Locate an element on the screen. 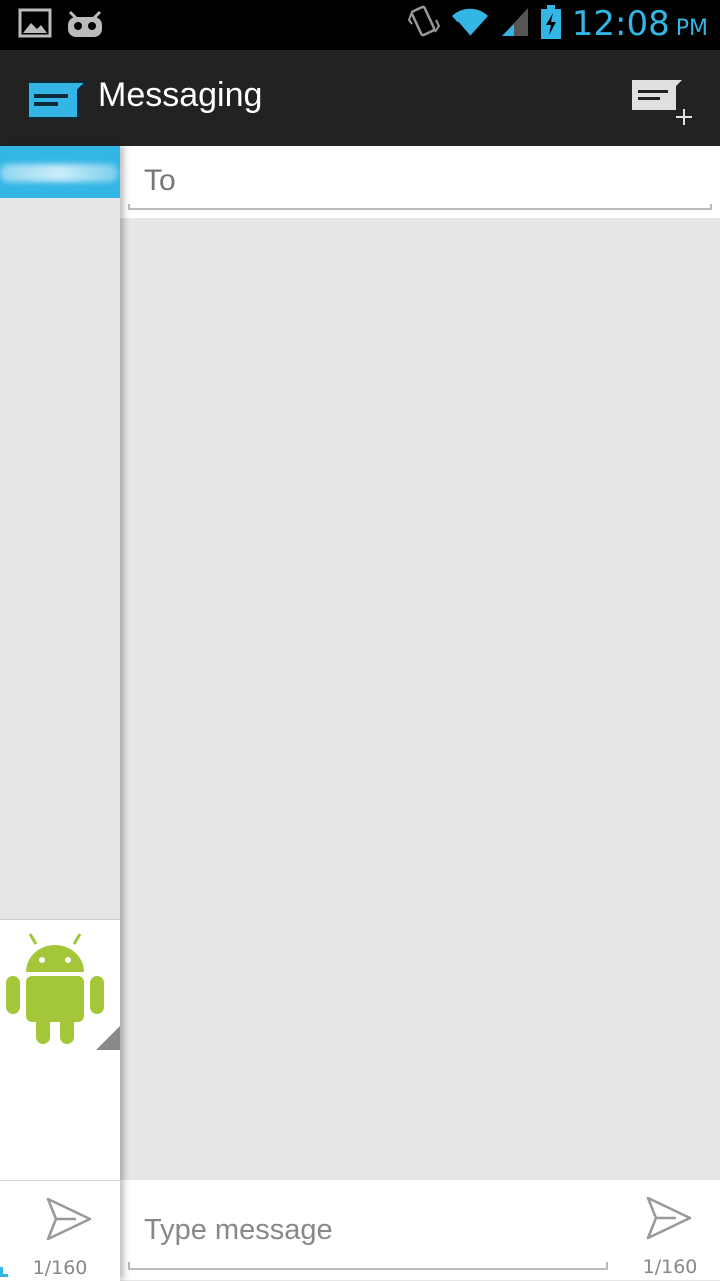 This screenshot has height=1281, width=720. clock: 12:08 PM is located at coordinates (640, 24).